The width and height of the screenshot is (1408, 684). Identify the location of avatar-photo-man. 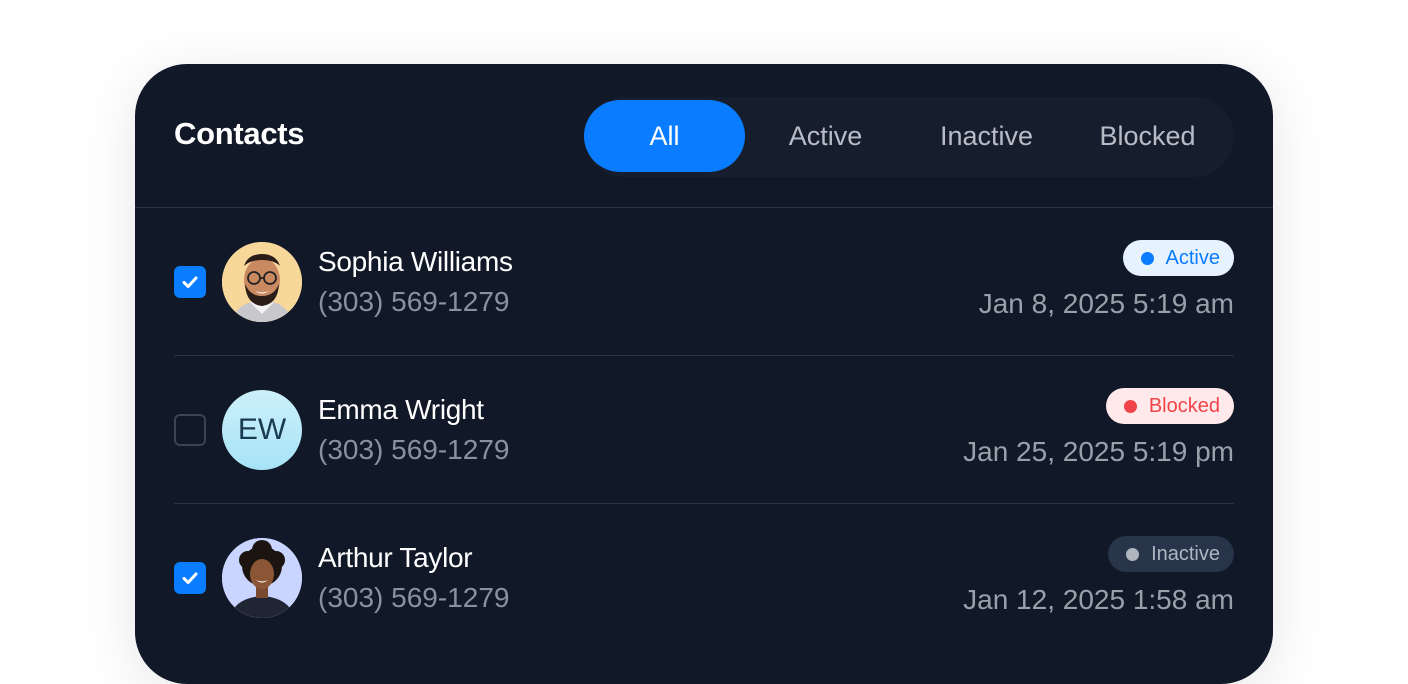
(262, 282).